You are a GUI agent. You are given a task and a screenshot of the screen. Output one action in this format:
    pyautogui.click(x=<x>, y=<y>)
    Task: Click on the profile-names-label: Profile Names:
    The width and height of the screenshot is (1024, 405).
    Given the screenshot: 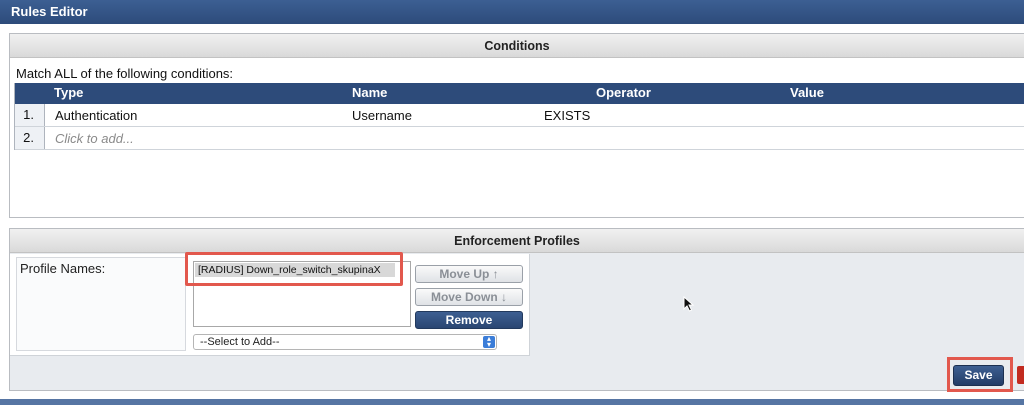 What is the action you would take?
    pyautogui.click(x=63, y=268)
    